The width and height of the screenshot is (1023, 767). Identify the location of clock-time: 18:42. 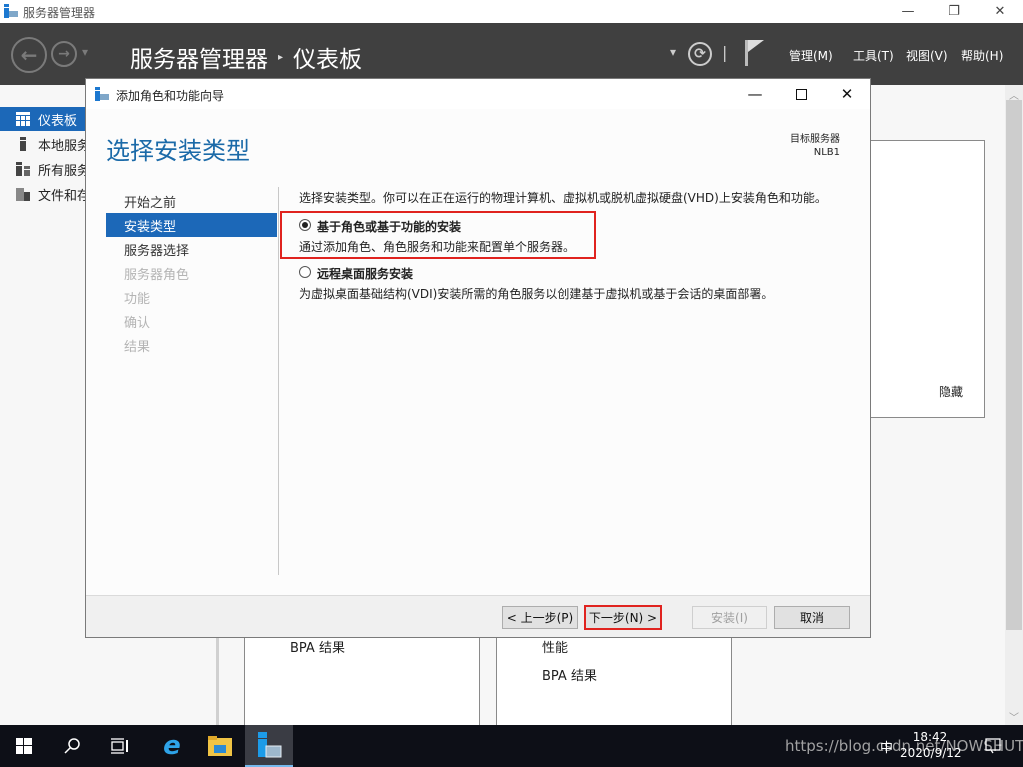
(930, 737).